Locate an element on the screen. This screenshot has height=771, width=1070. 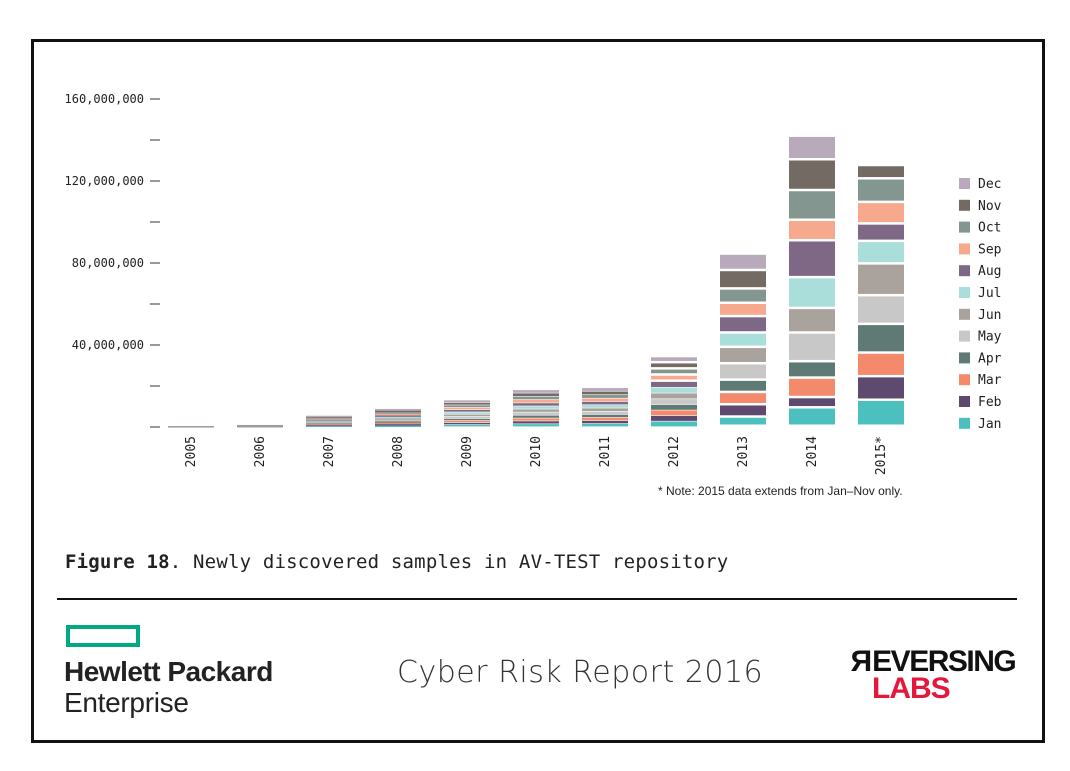
legend-item-apr: Apr is located at coordinates (980, 358).